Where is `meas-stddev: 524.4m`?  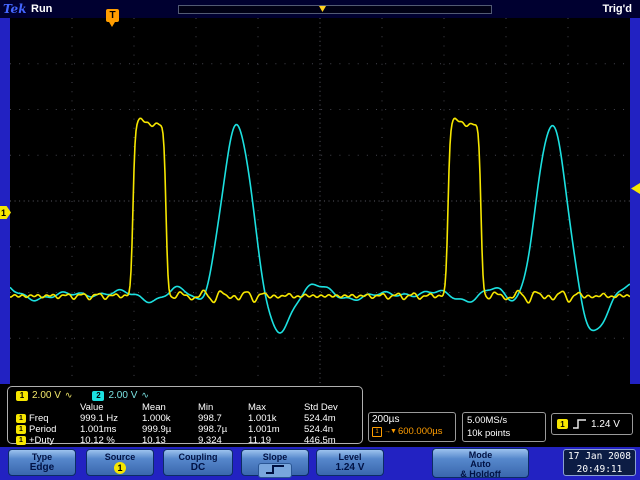
meas-stddev: 524.4m is located at coordinates (320, 418).